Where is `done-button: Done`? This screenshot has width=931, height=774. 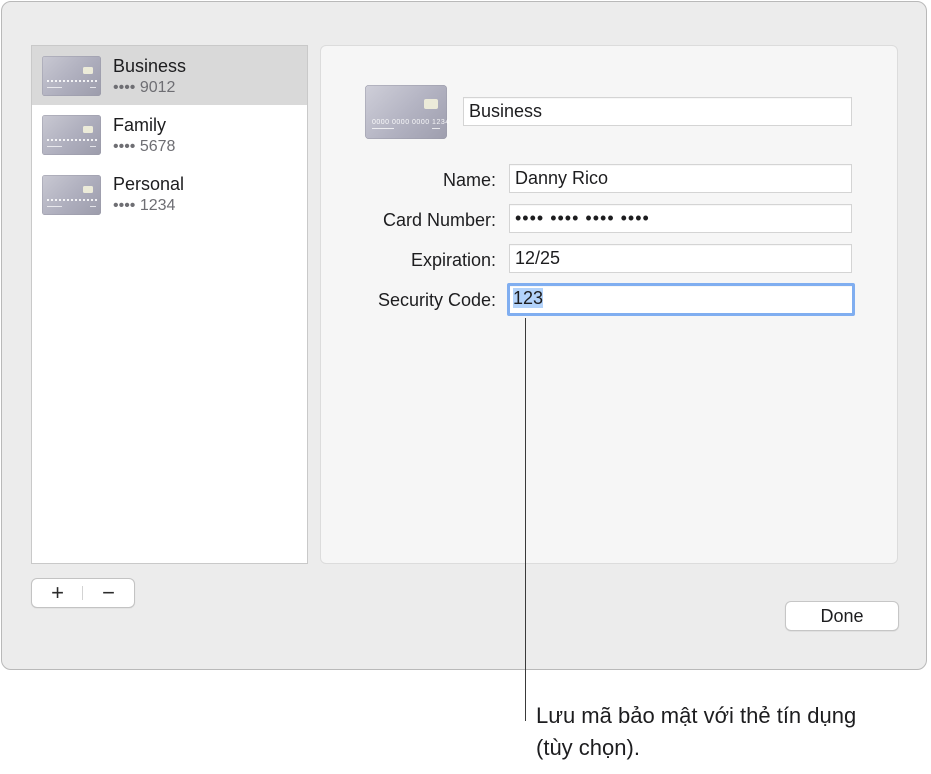
done-button: Done is located at coordinates (842, 616).